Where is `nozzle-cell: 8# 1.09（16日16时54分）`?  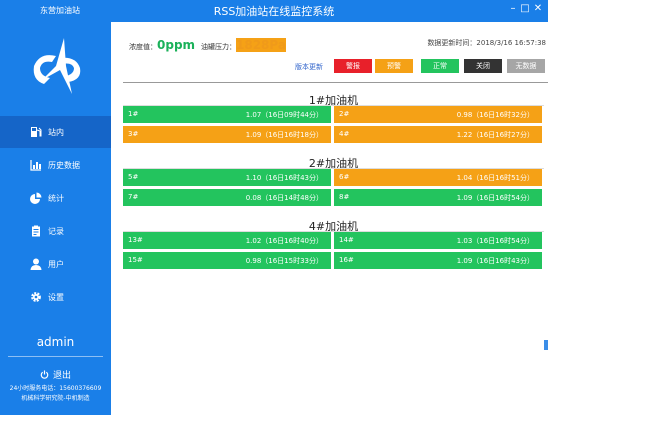 nozzle-cell: 8# 1.09（16日16时54分） is located at coordinates (438, 197).